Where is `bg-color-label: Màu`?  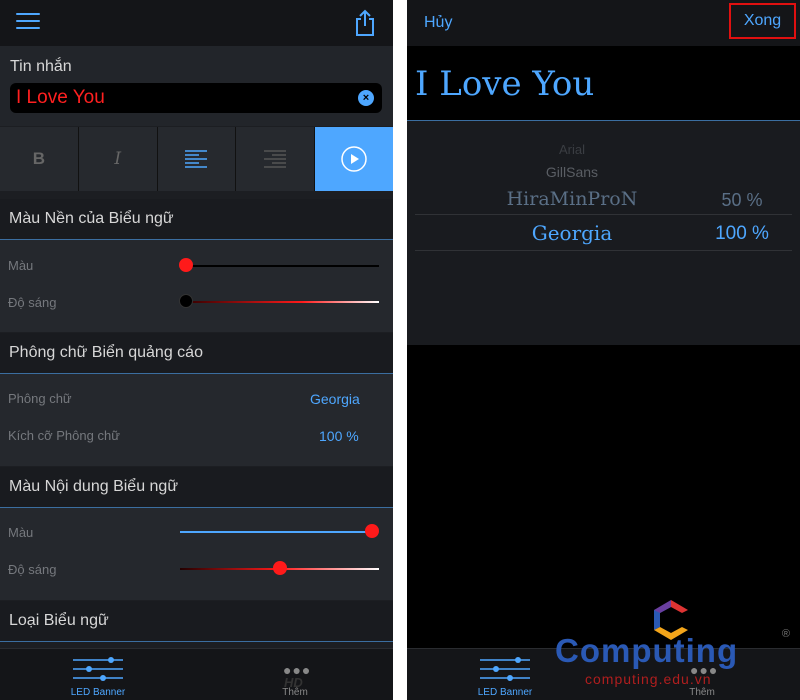 bg-color-label: Màu is located at coordinates (21, 265).